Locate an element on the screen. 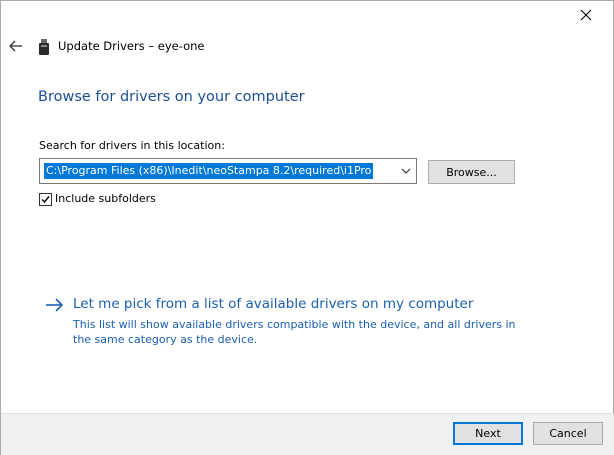  back-button is located at coordinates (16, 46).